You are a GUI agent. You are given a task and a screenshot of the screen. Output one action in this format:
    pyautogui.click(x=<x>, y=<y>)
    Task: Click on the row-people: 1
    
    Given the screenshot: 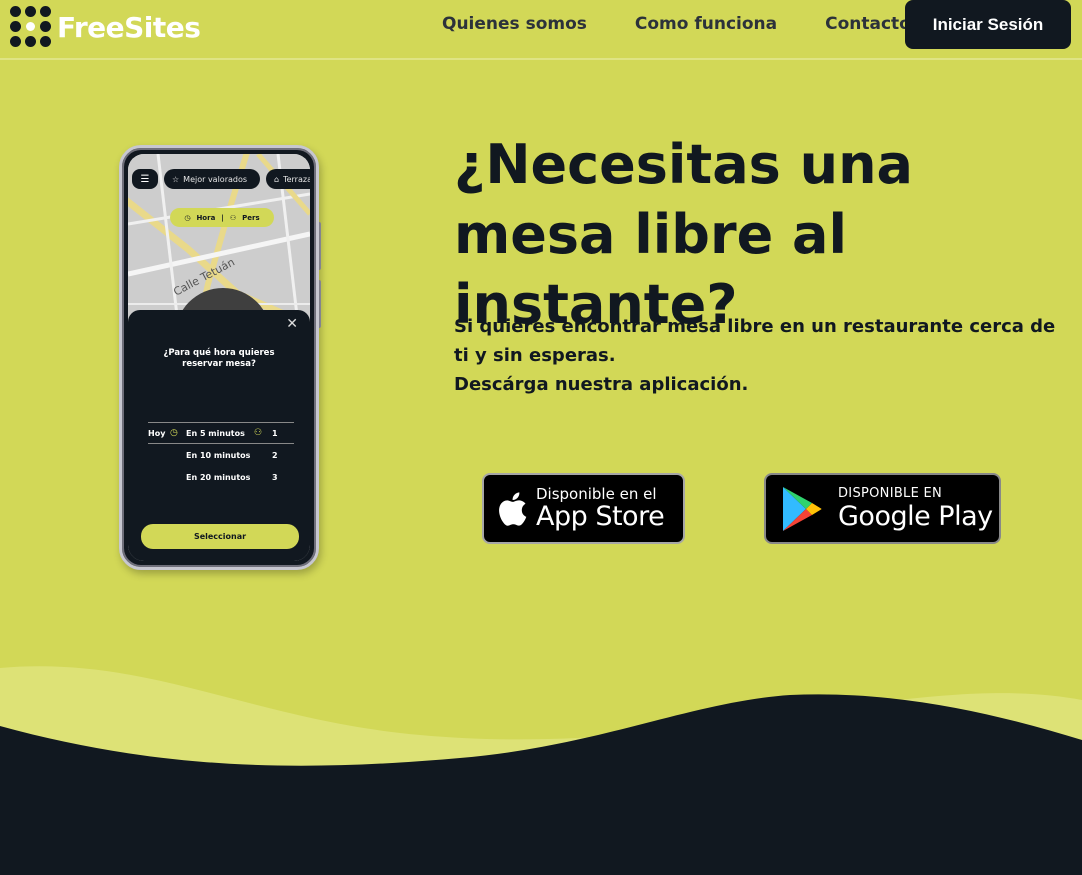 What is the action you would take?
    pyautogui.click(x=275, y=433)
    